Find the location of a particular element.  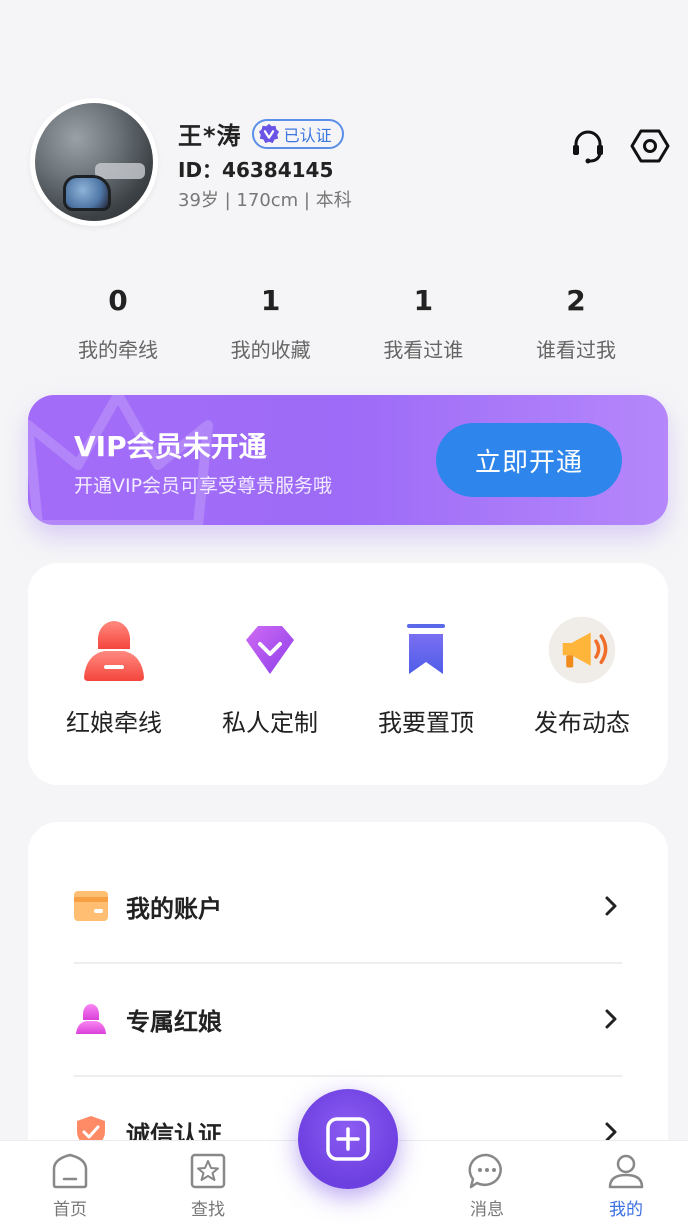

tab-messages: 消息 is located at coordinates (487, 1185).